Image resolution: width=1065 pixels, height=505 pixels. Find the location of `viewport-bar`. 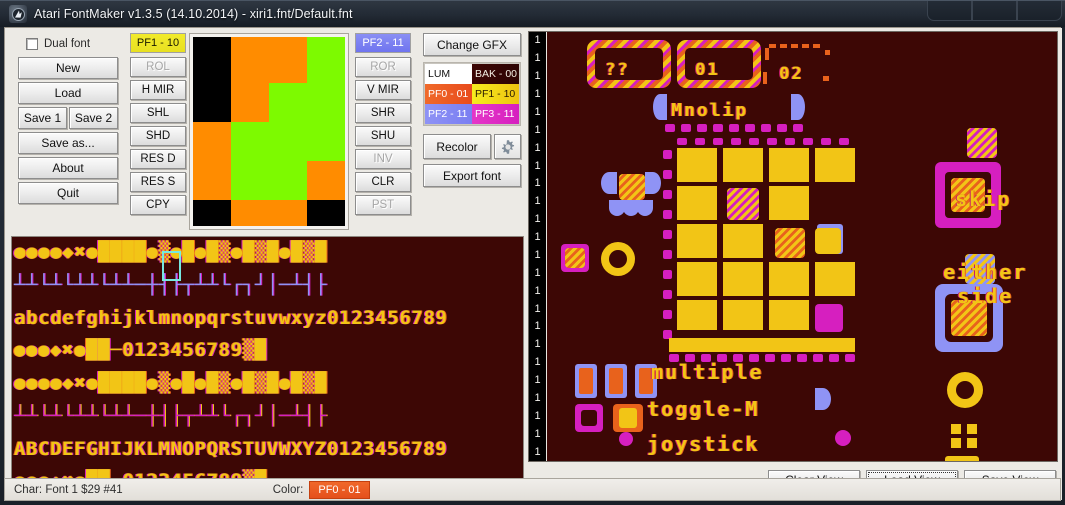

viewport-bar is located at coordinates (762, 345).